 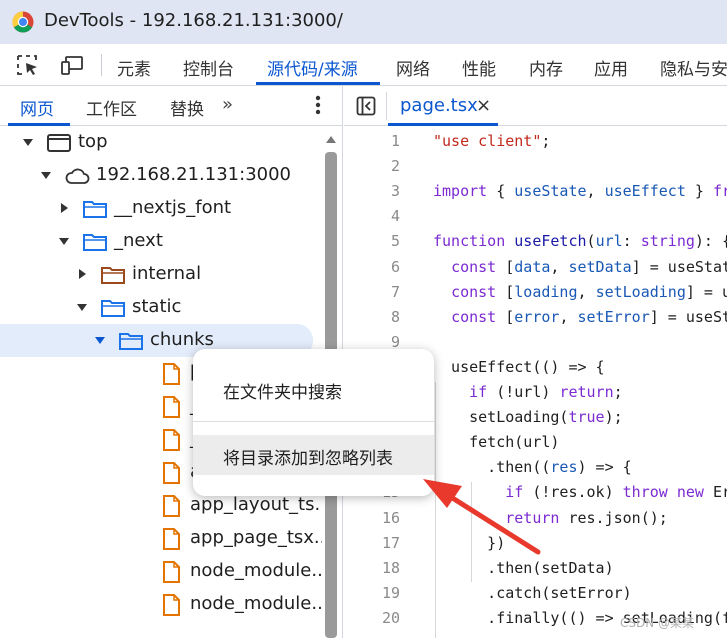 I want to click on line-number: 3, so click(x=372, y=191).